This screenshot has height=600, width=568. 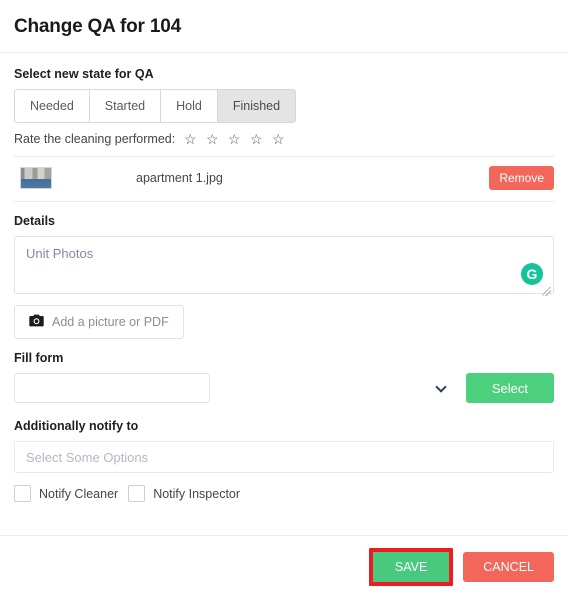 I want to click on state-button-started: Started, so click(x=124, y=106).